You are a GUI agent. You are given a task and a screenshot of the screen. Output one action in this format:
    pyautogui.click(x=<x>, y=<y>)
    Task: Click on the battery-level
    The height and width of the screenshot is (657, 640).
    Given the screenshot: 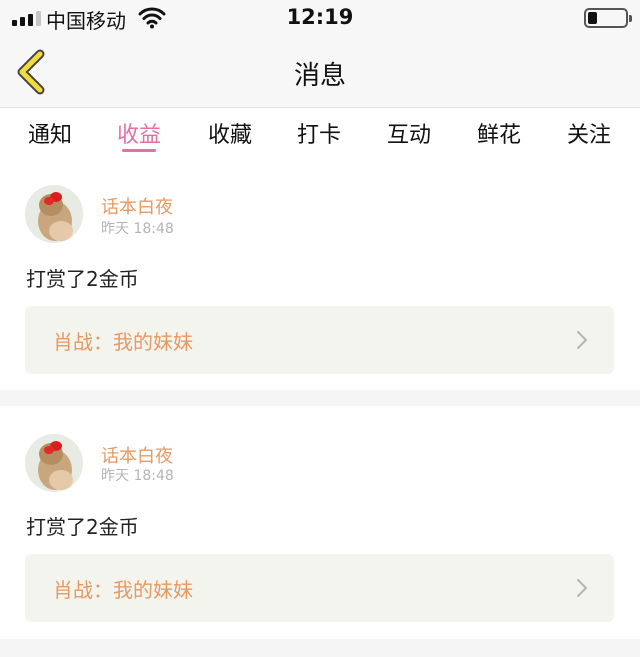 What is the action you would take?
    pyautogui.click(x=592, y=18)
    